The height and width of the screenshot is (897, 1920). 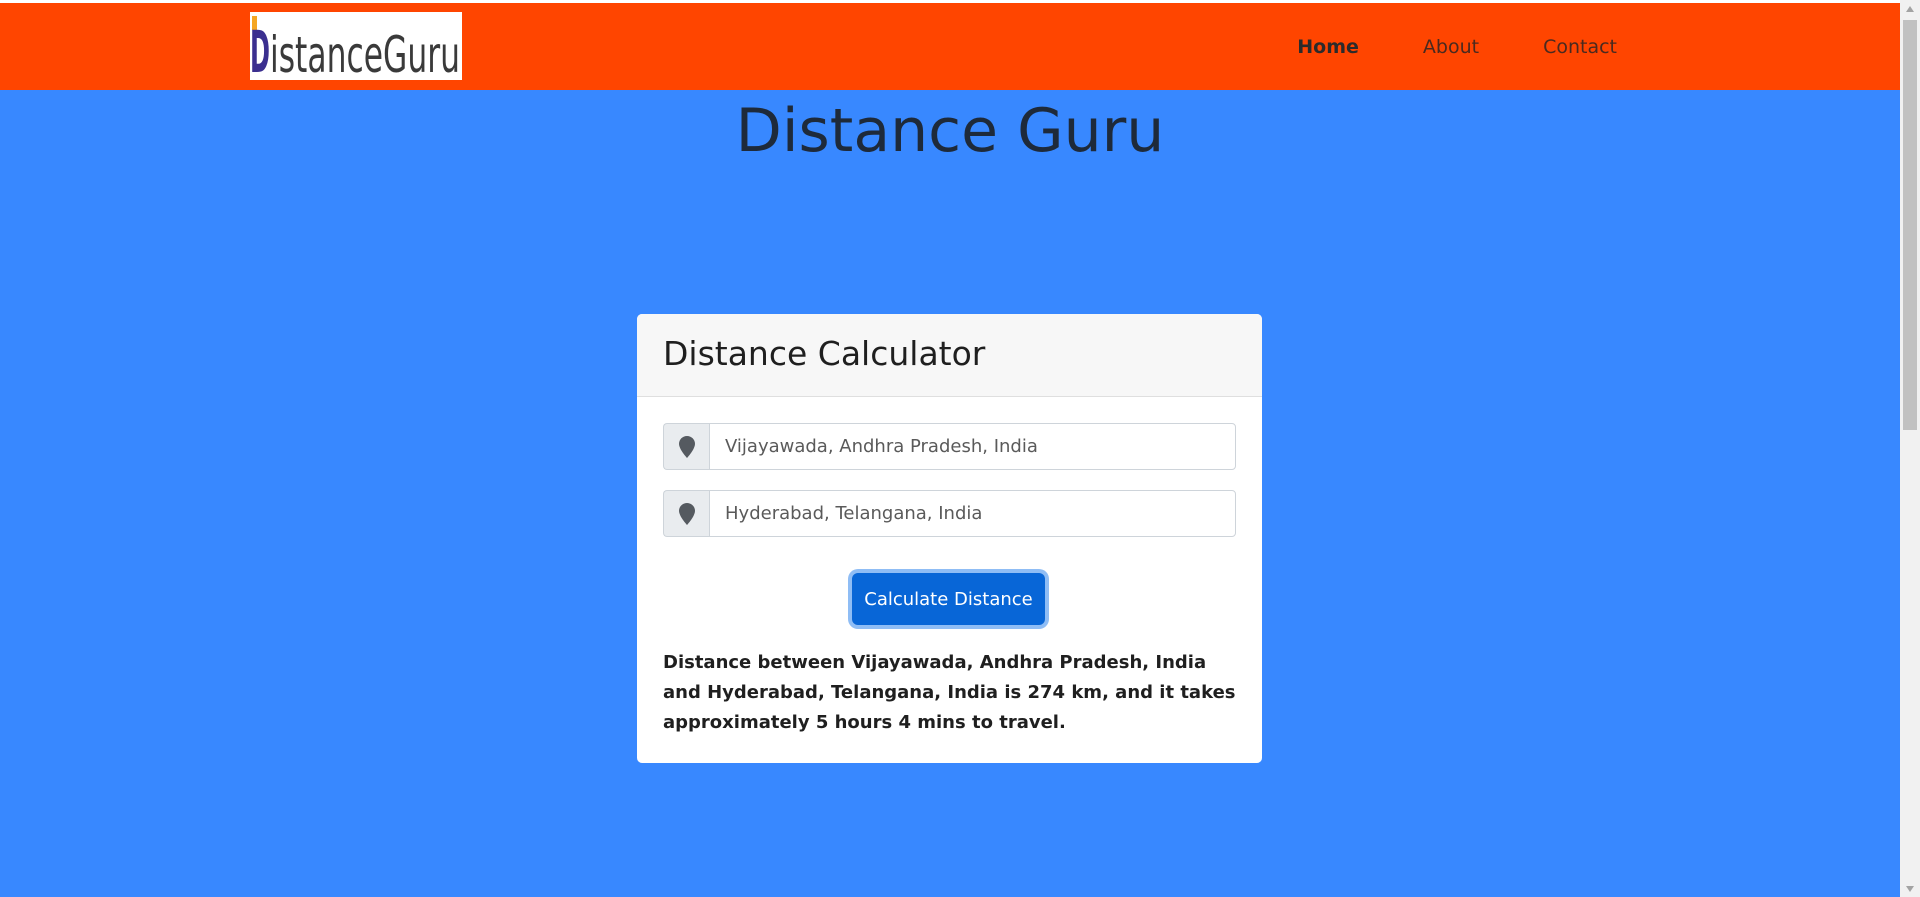 I want to click on svg-text: D, so click(x=260, y=49).